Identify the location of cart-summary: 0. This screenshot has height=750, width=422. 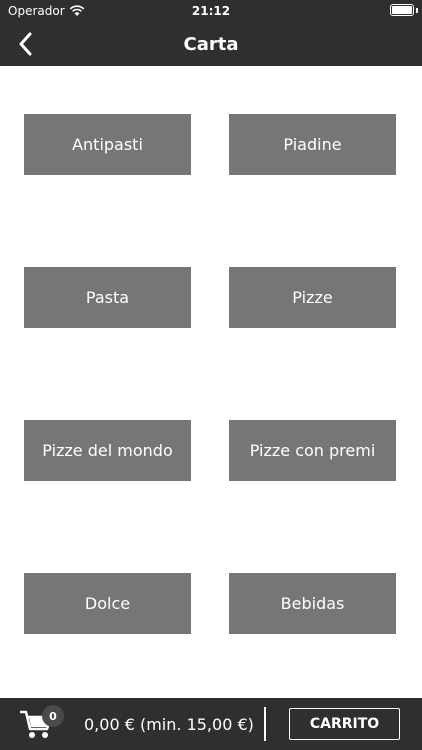
(41, 723).